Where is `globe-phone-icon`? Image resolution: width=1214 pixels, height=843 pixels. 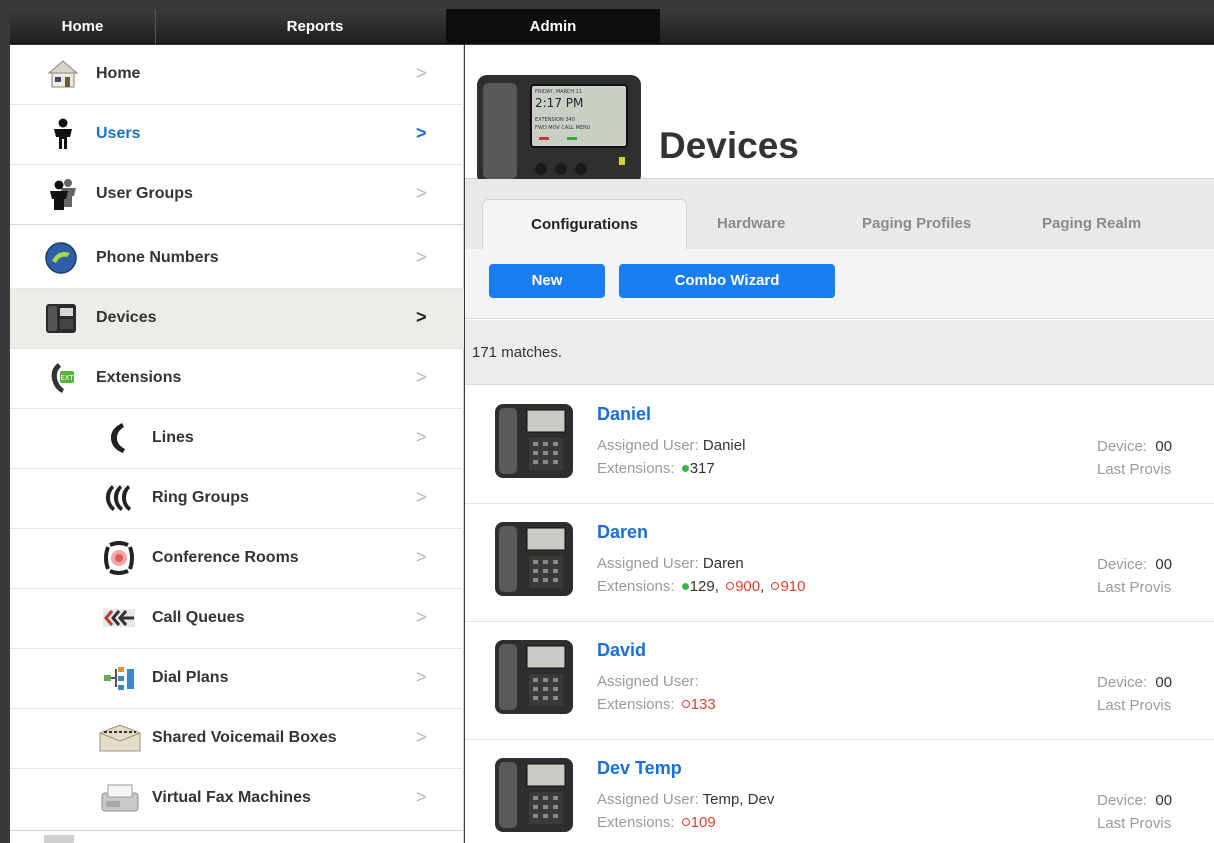 globe-phone-icon is located at coordinates (61, 258).